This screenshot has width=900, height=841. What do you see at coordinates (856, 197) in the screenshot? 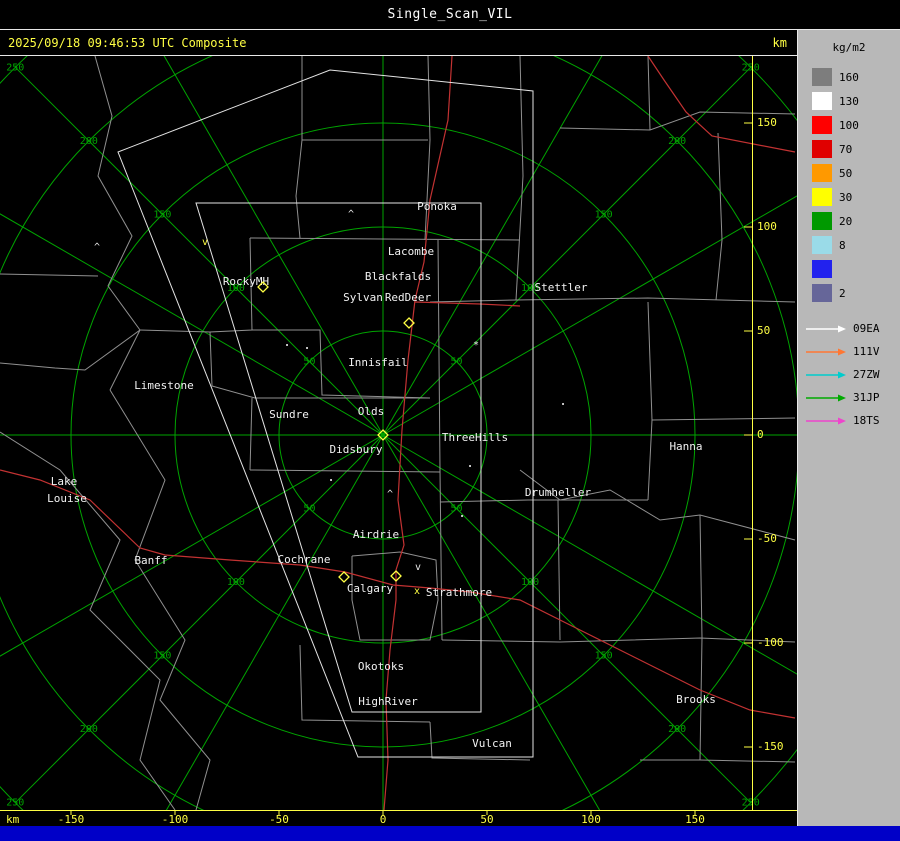
I see `scale-row: 30` at bounding box center [856, 197].